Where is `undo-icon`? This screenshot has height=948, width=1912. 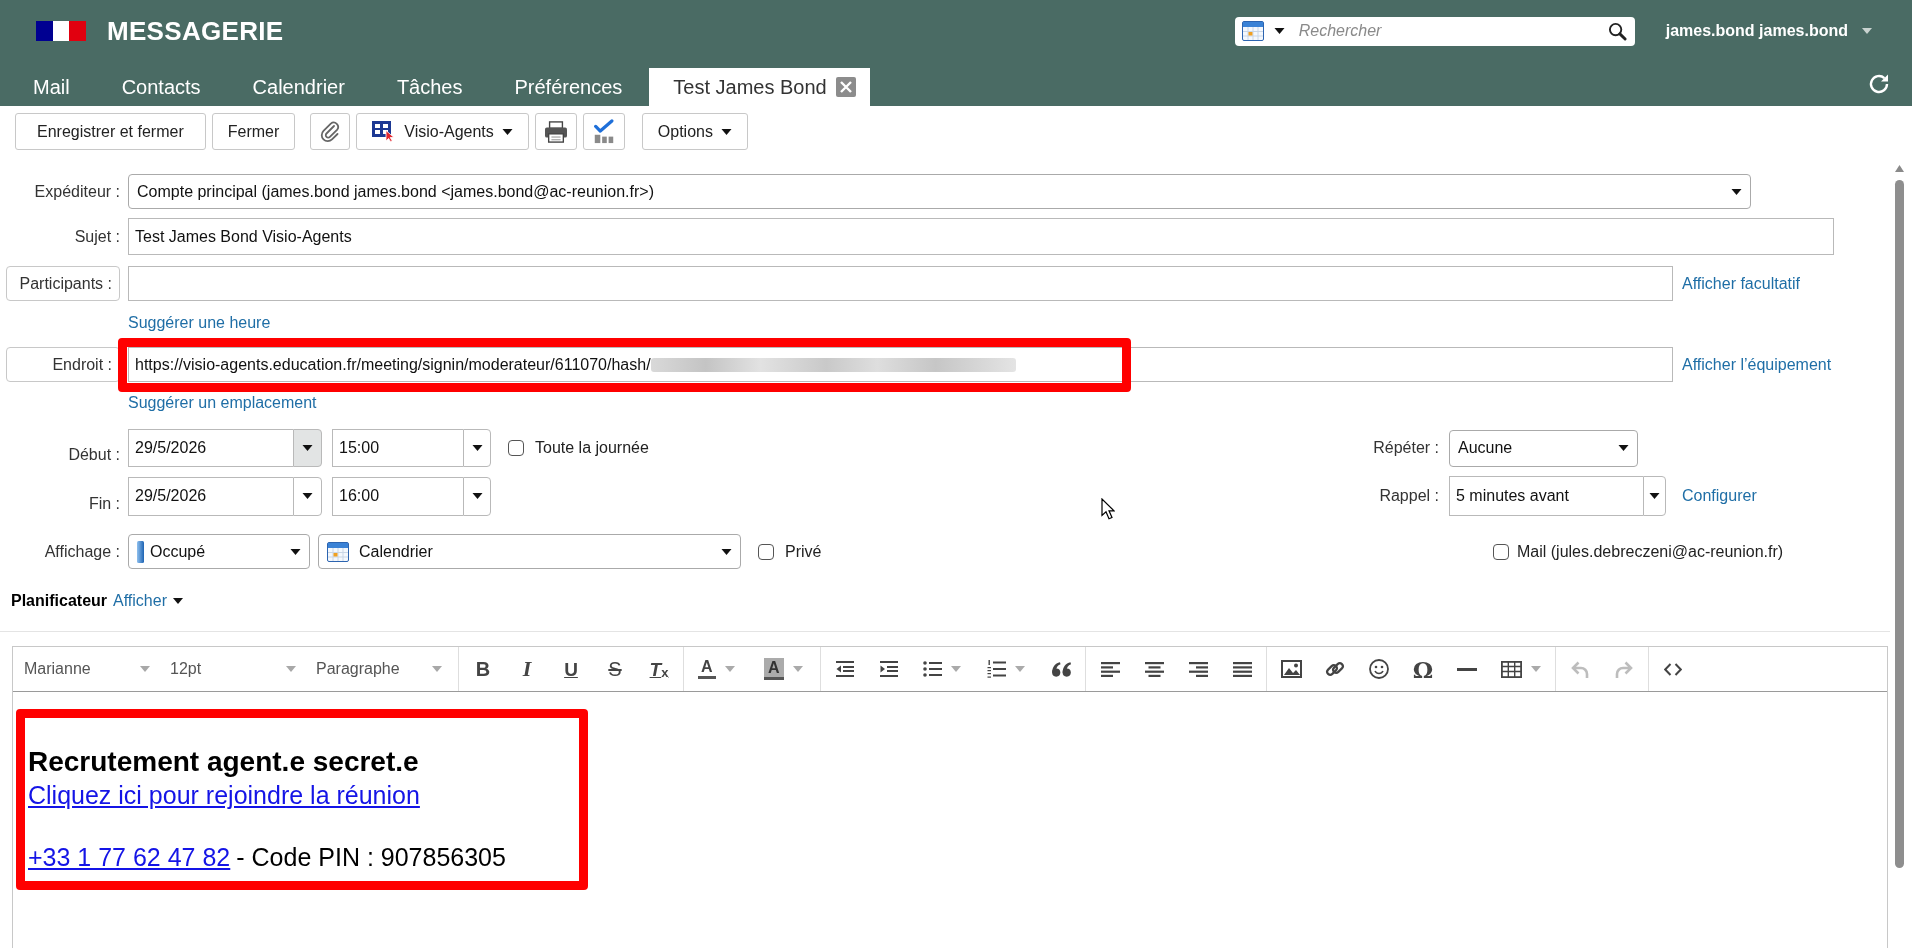 undo-icon is located at coordinates (1580, 669).